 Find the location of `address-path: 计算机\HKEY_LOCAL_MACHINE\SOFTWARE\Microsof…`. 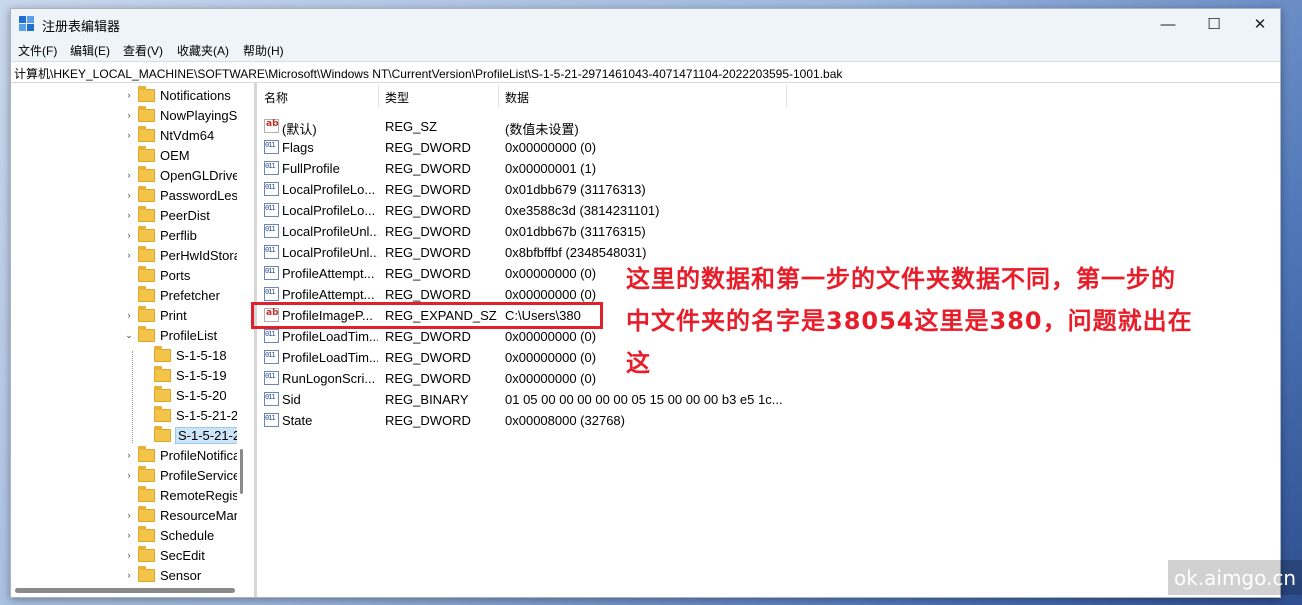

address-path: 计算机\HKEY_LOCAL_MACHINE\SOFTWARE\Microsof… is located at coordinates (428, 73).